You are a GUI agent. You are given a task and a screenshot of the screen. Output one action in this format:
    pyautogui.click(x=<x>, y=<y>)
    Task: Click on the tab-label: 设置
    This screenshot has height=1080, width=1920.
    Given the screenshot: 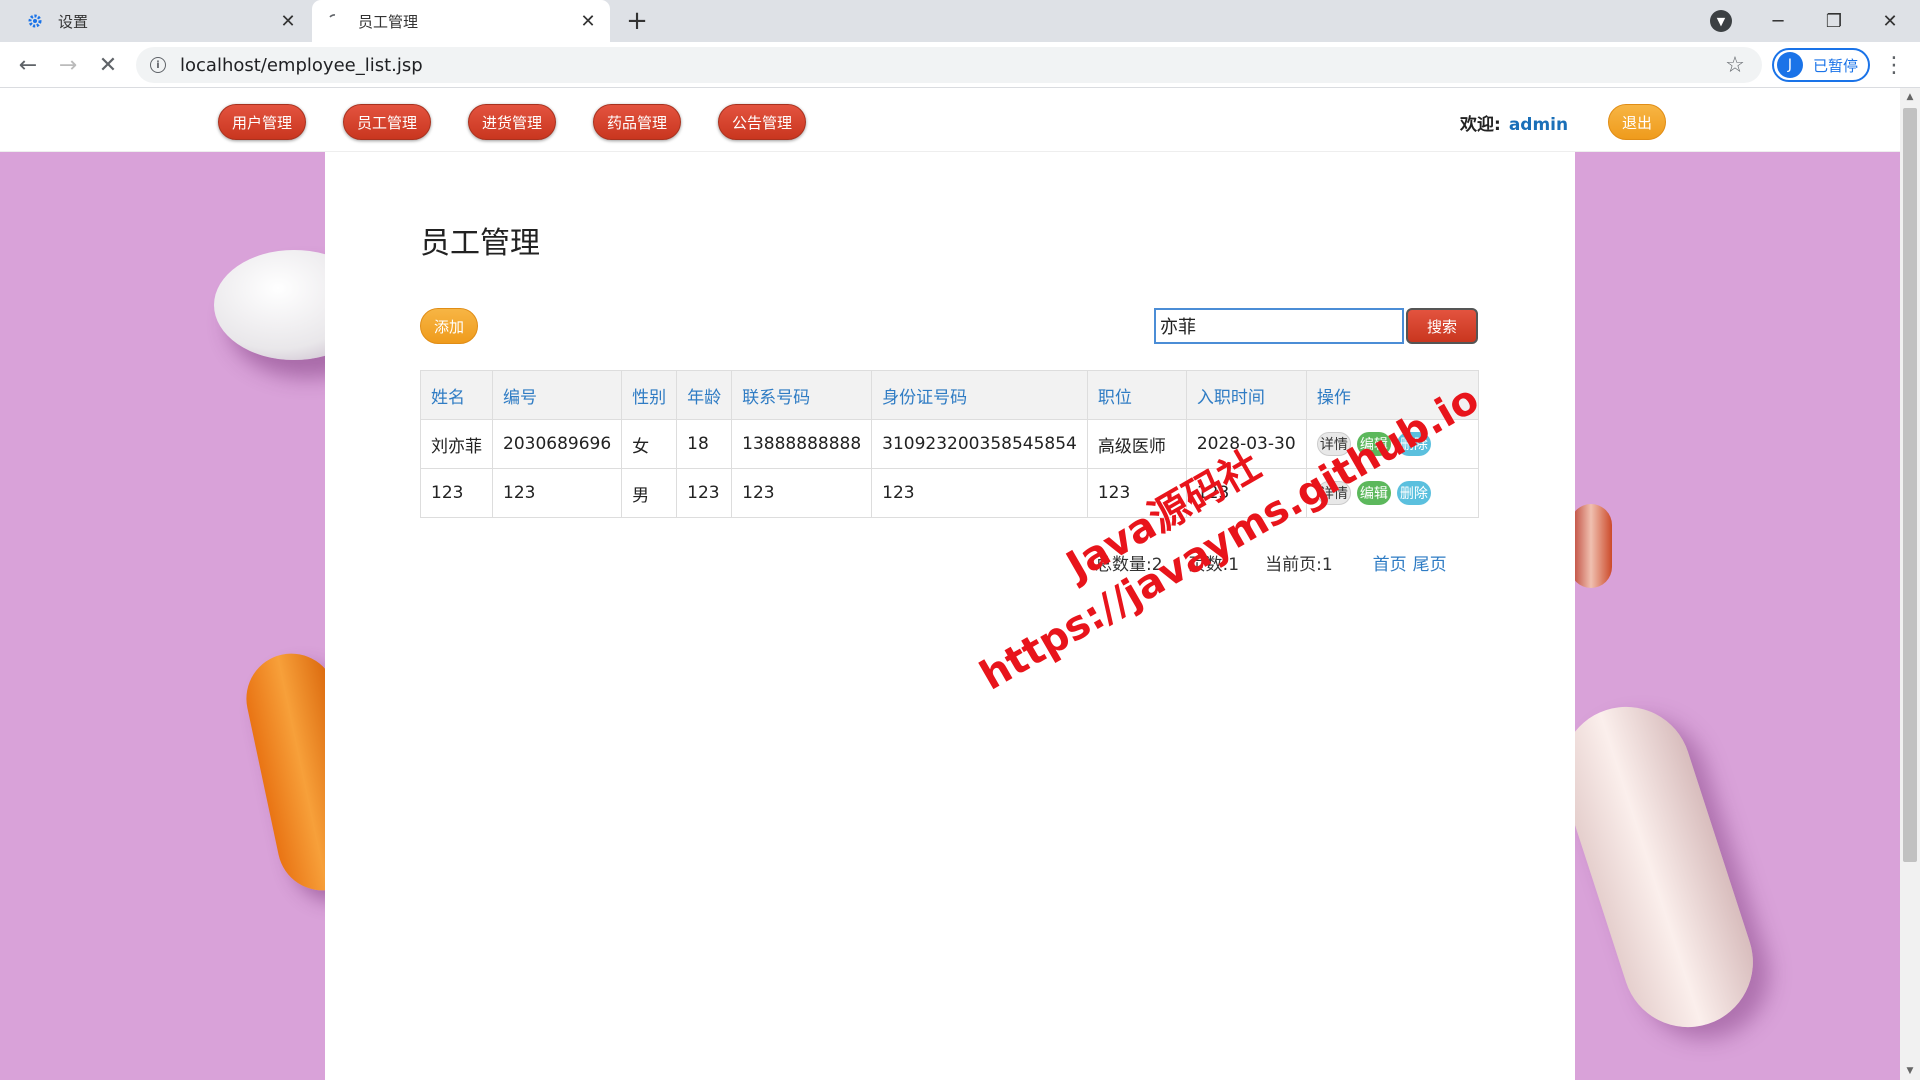 What is the action you would take?
    pyautogui.click(x=73, y=21)
    